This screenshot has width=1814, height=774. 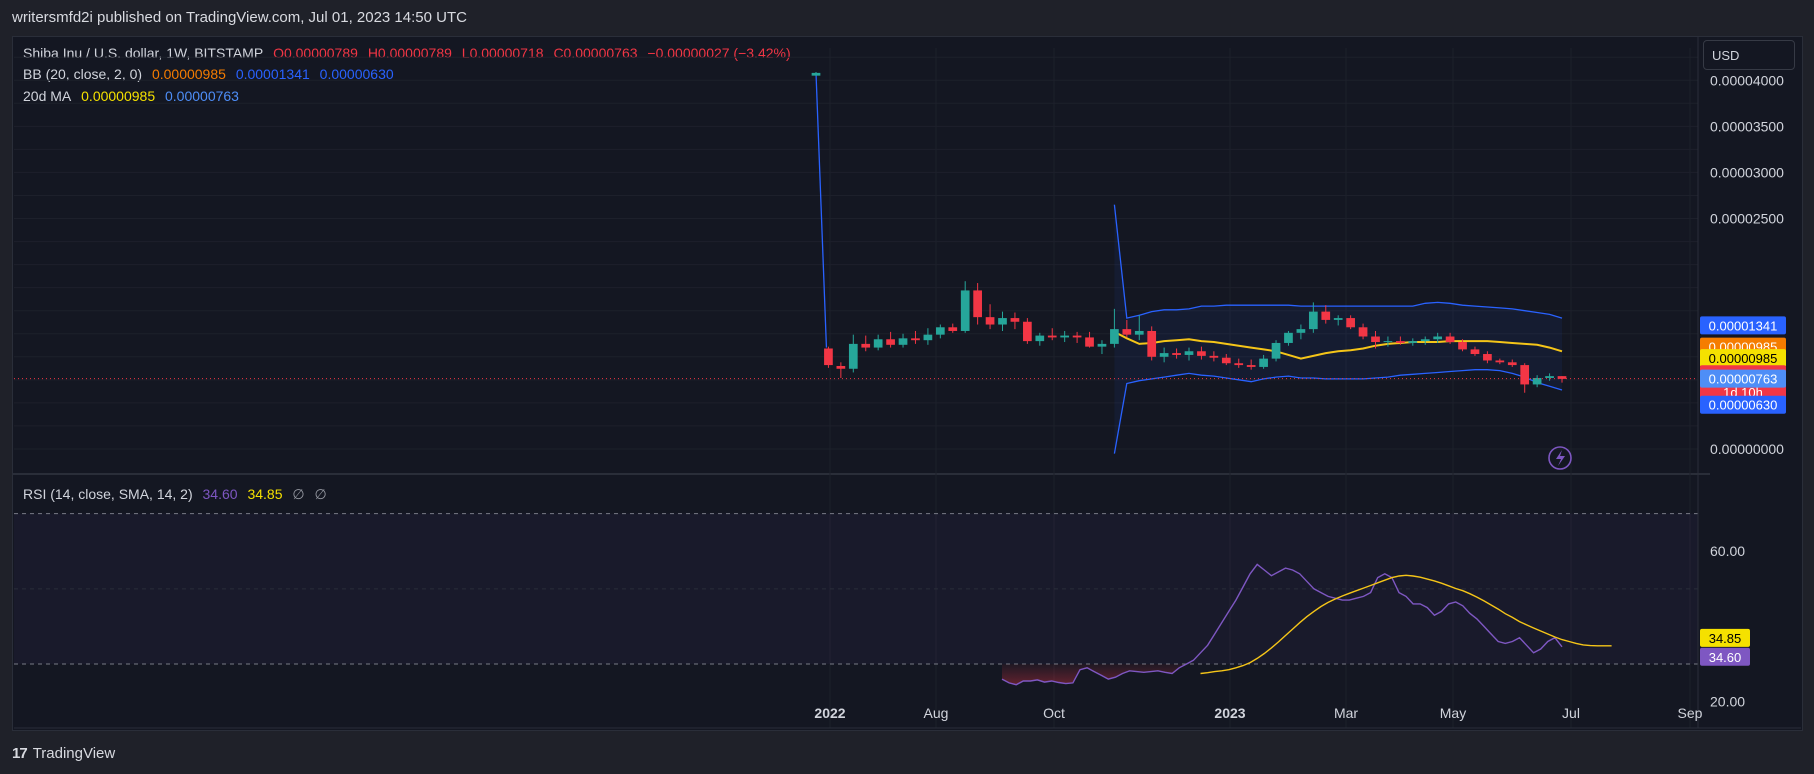 I want to click on time-tick-label: 2022, so click(x=829, y=713).